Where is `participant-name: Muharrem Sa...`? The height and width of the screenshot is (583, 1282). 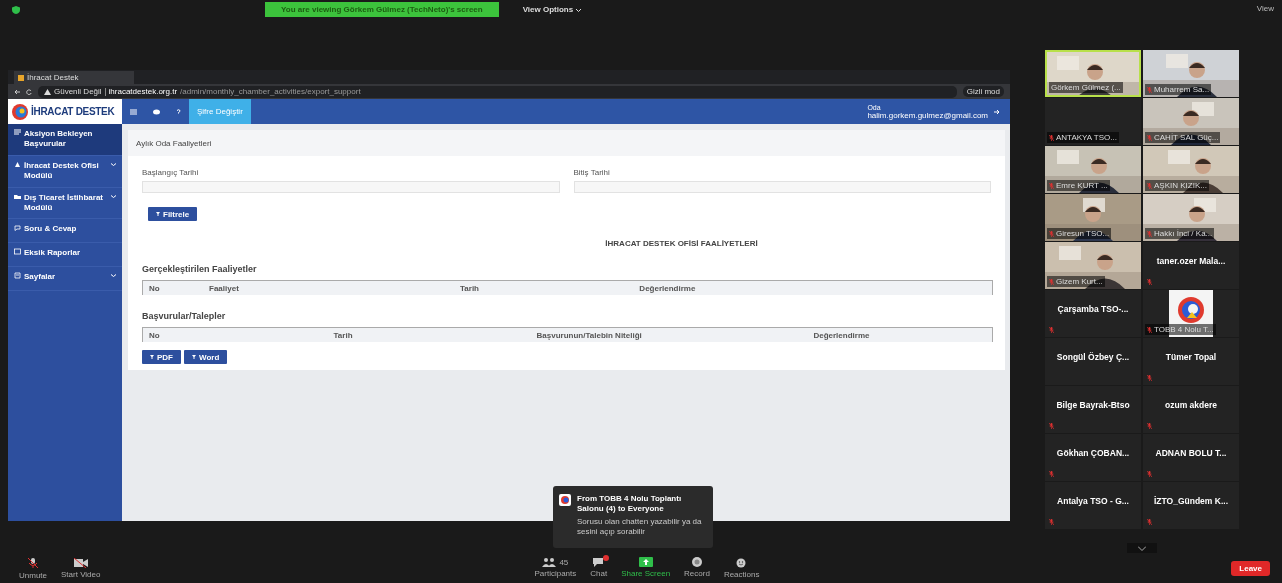 participant-name: Muharrem Sa... is located at coordinates (1178, 89).